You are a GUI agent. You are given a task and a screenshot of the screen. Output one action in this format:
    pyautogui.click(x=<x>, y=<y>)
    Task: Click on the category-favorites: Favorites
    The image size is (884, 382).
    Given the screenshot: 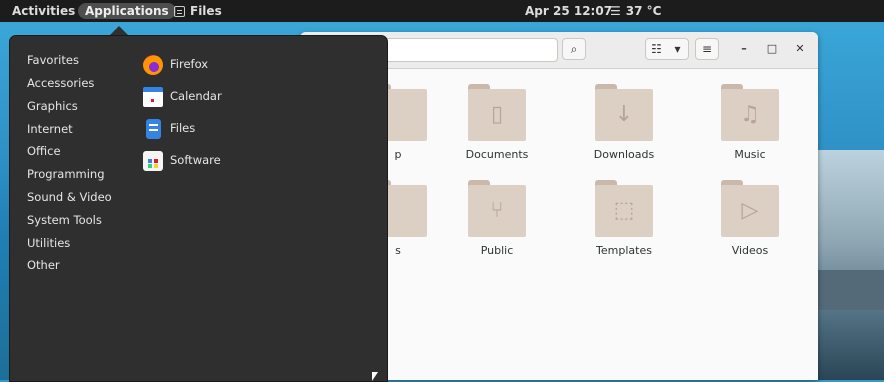 What is the action you would take?
    pyautogui.click(x=53, y=60)
    